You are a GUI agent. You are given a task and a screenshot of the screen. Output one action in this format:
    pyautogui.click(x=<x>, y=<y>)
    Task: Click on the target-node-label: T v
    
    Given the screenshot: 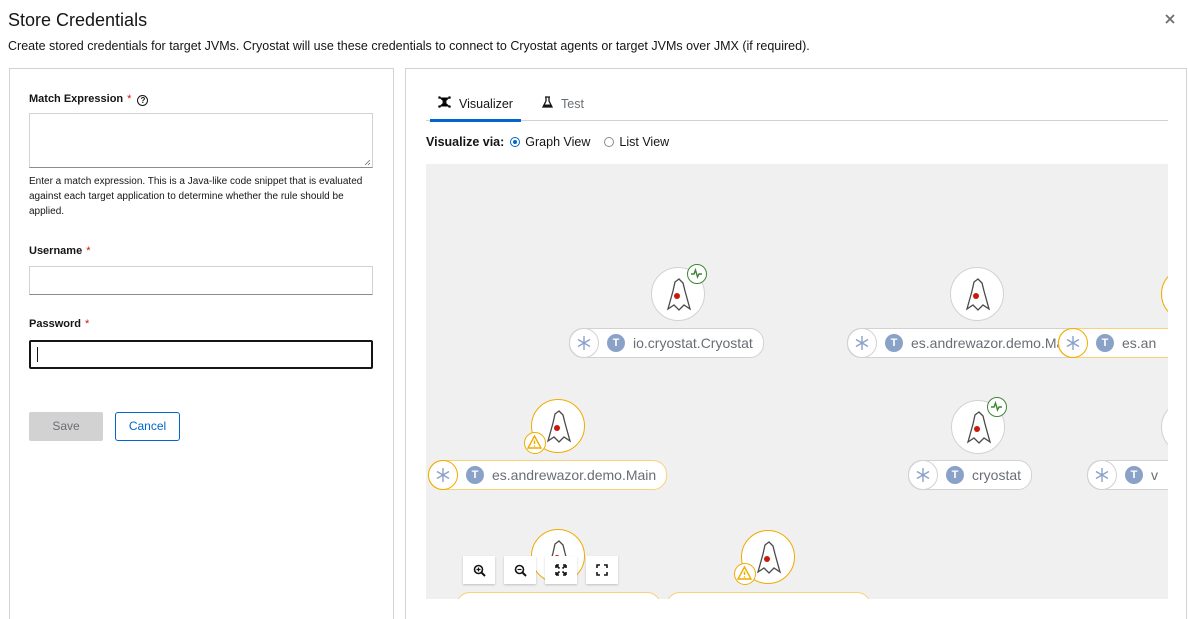 What is the action you would take?
    pyautogui.click(x=1127, y=475)
    